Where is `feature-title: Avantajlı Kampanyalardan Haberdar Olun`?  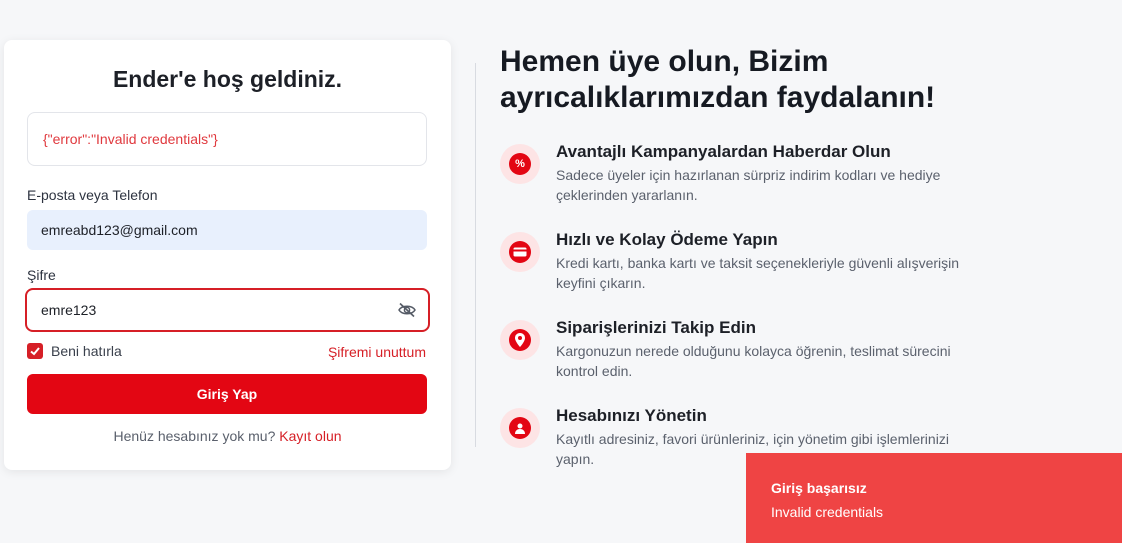 feature-title: Avantajlı Kampanyalardan Haberdar Olun is located at coordinates (723, 151).